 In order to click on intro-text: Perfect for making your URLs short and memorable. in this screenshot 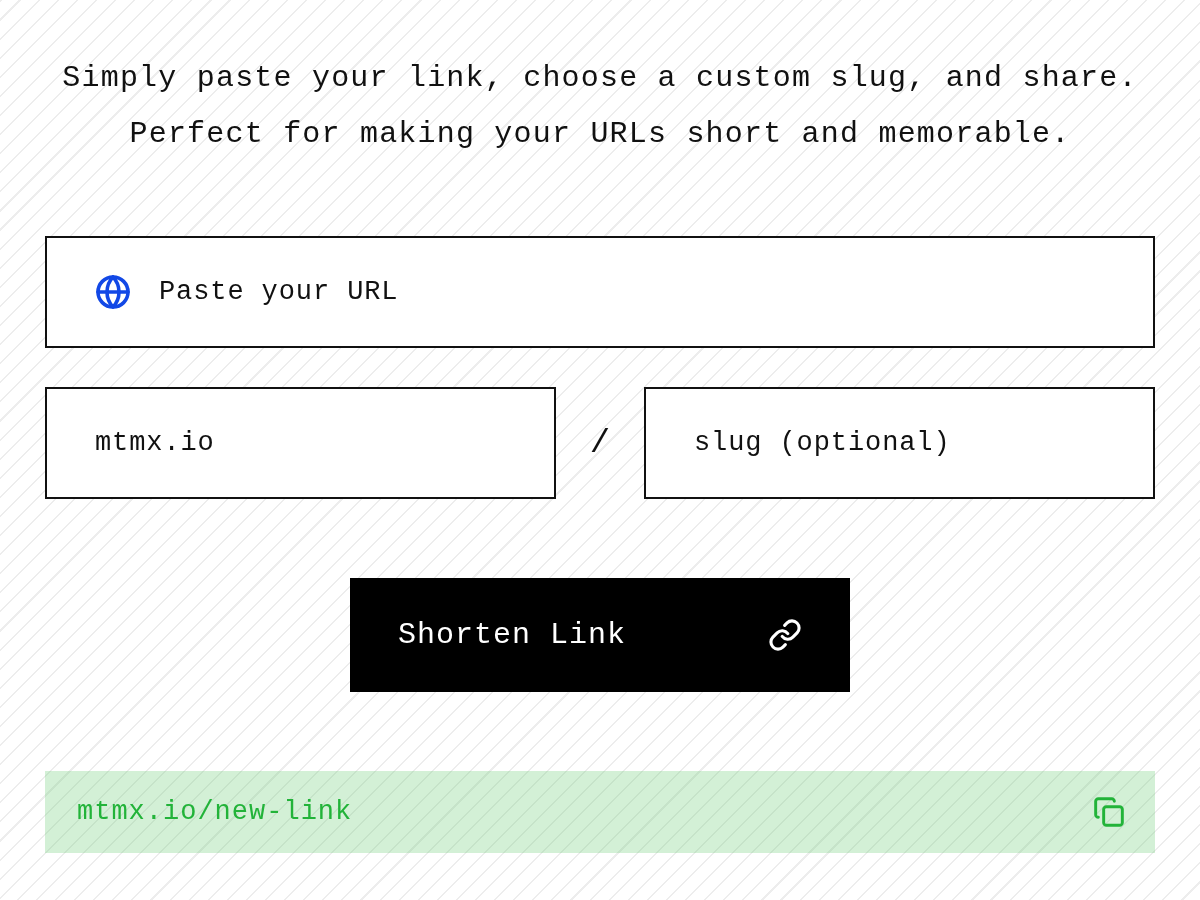, I will do `click(600, 134)`.